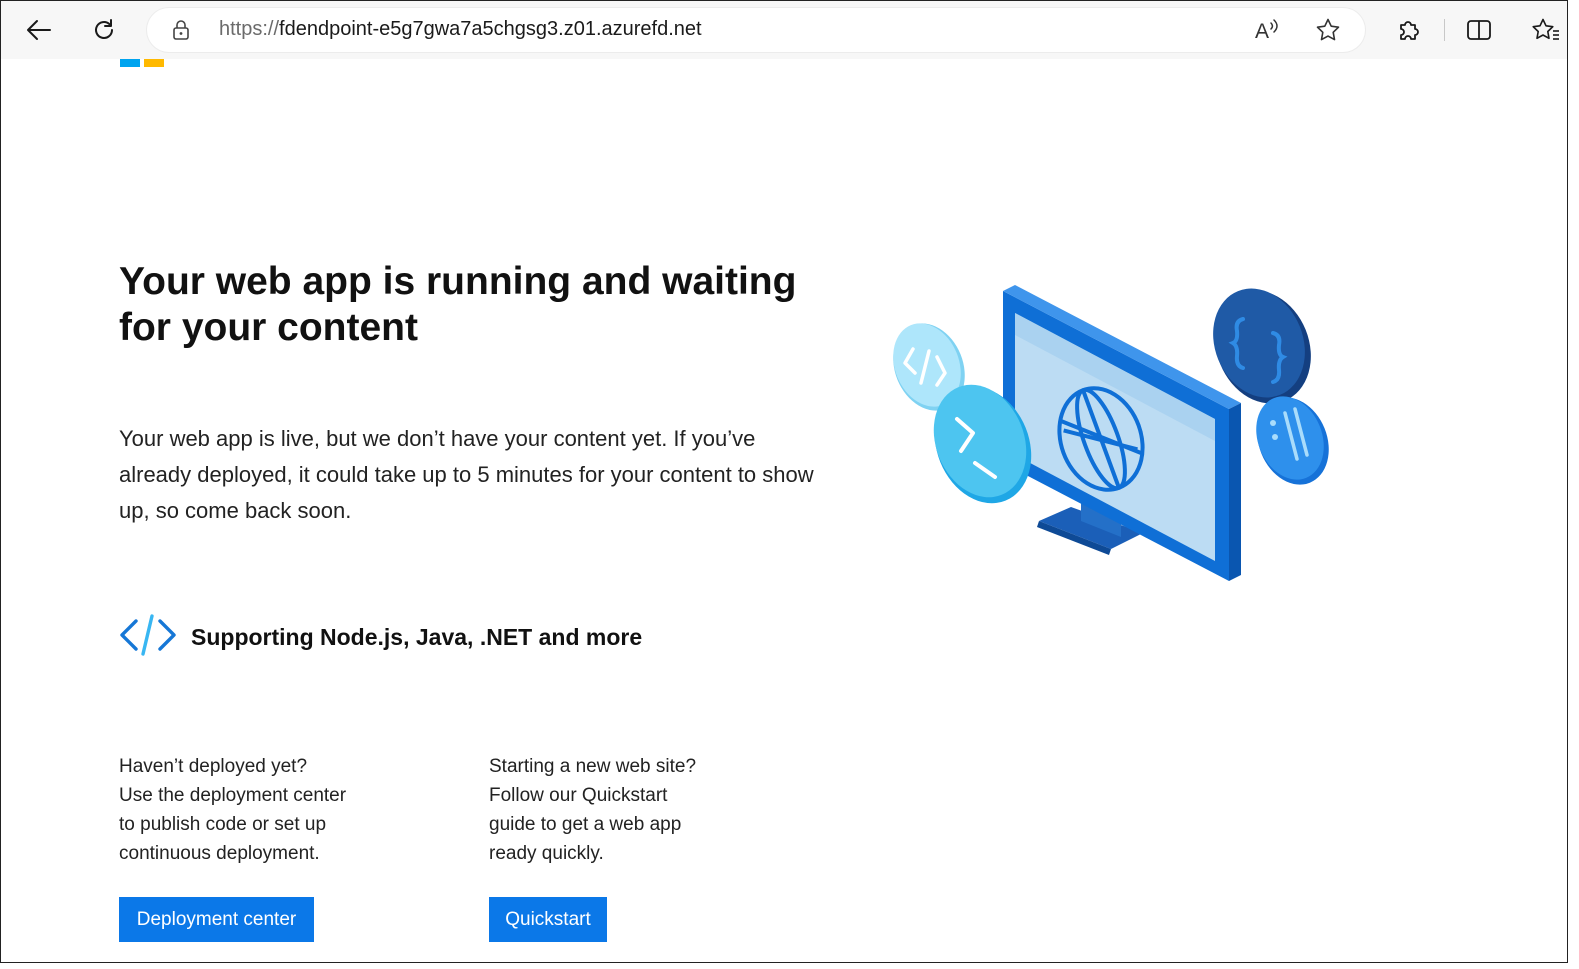 This screenshot has width=1579, height=969. I want to click on code-brackets-icon, so click(148, 637).